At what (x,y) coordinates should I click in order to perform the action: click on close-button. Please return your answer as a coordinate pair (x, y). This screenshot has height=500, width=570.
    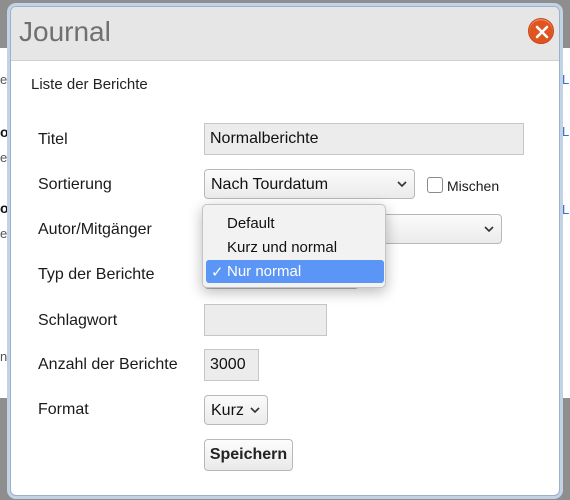
    Looking at the image, I should click on (541, 31).